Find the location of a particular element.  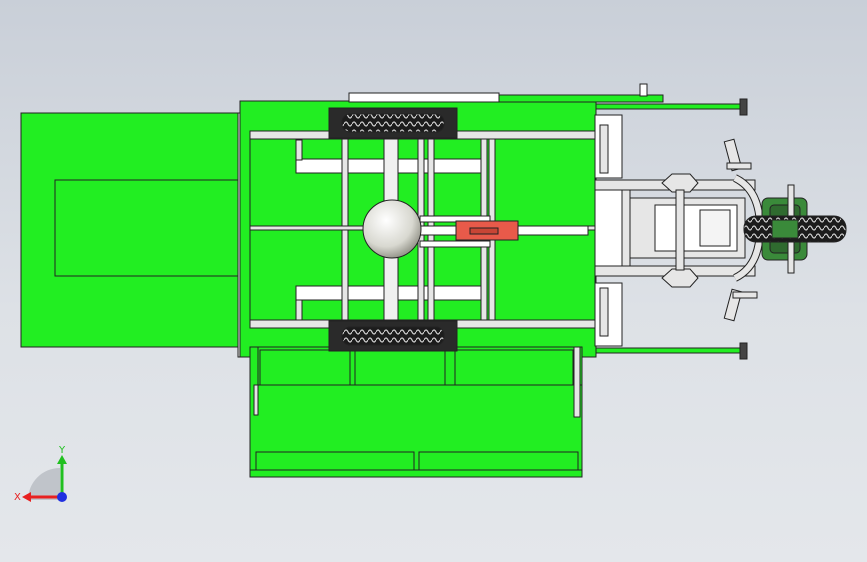

rear-wheel-bottom is located at coordinates (393, 336).